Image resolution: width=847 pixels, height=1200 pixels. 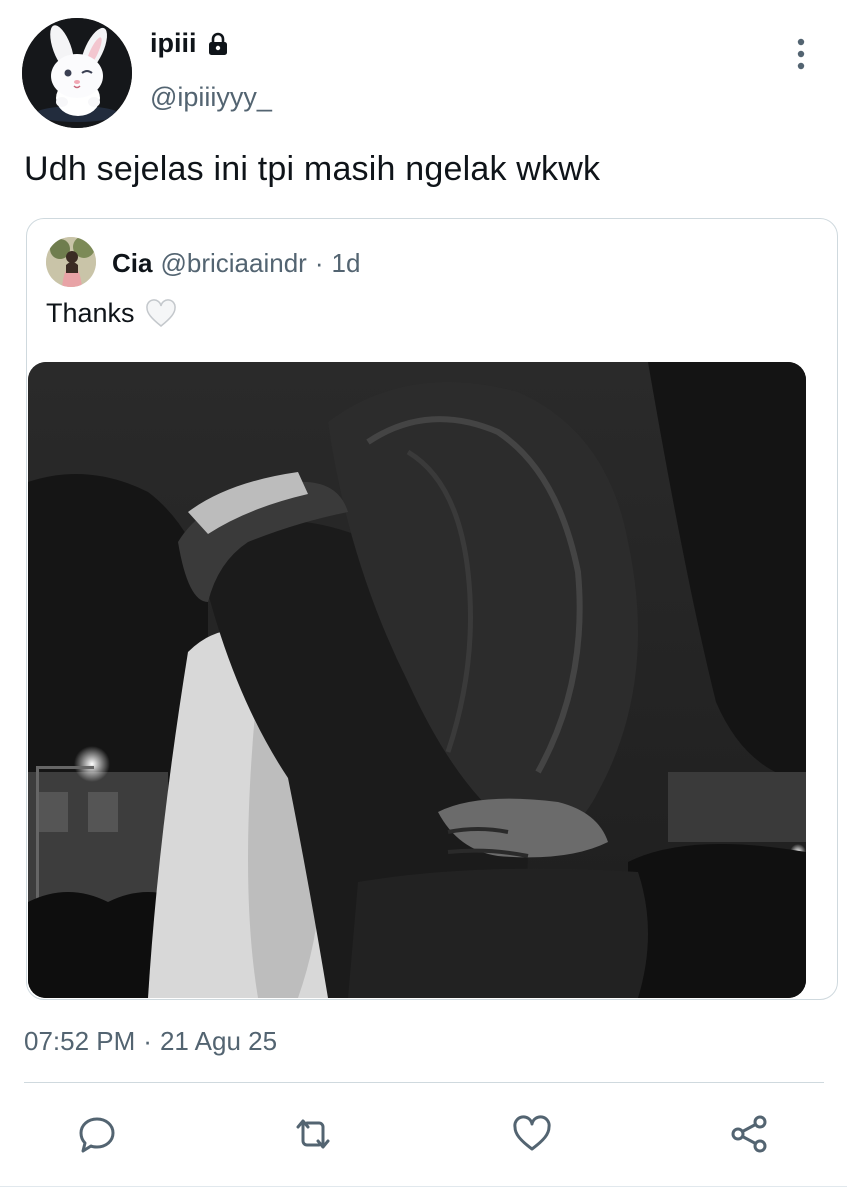 What do you see at coordinates (132, 263) in the screenshot?
I see `quoted-author-name: Cia` at bounding box center [132, 263].